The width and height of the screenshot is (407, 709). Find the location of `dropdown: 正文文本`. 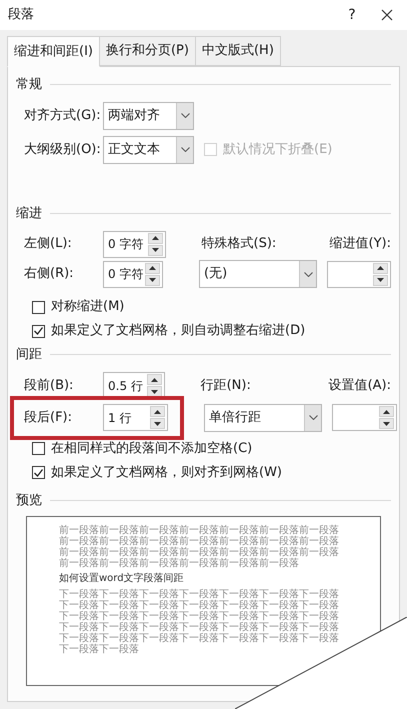

dropdown: 正文文本 is located at coordinates (148, 150).